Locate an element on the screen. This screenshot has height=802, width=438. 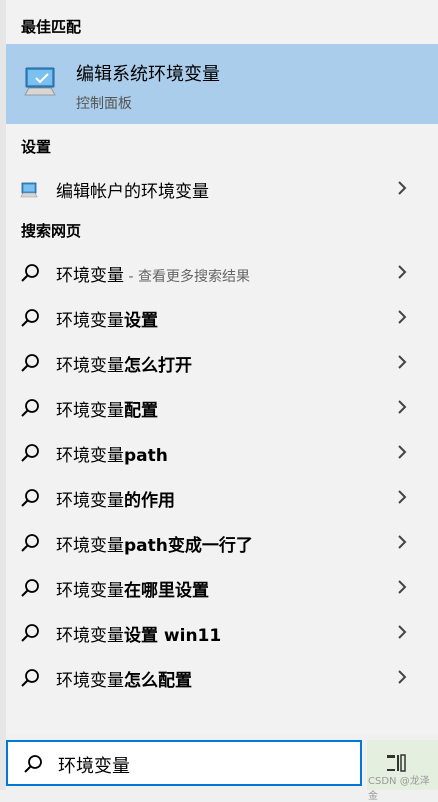
web-result-bold: path is located at coordinates (146, 456).